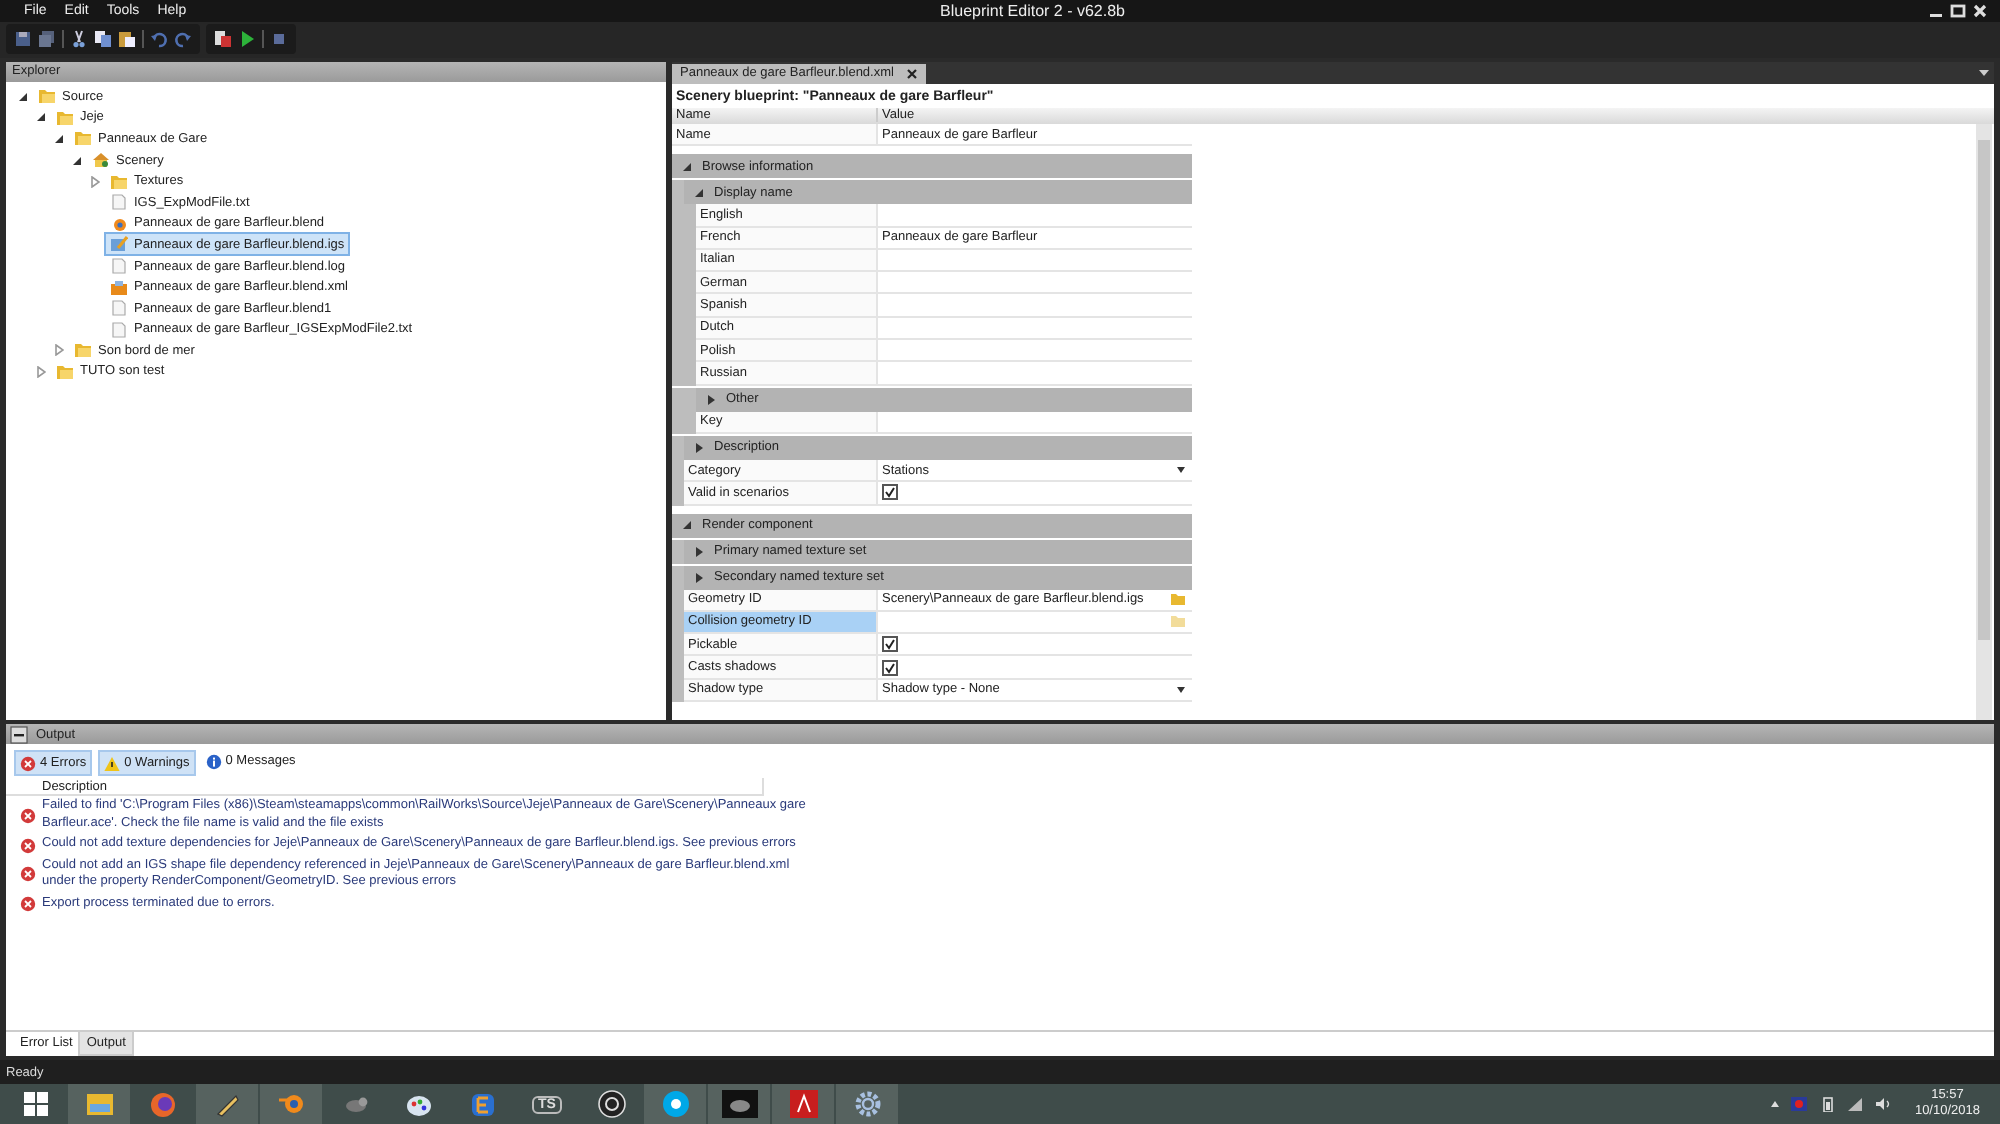 The image size is (2000, 1124). I want to click on undo-icon, so click(159, 39).